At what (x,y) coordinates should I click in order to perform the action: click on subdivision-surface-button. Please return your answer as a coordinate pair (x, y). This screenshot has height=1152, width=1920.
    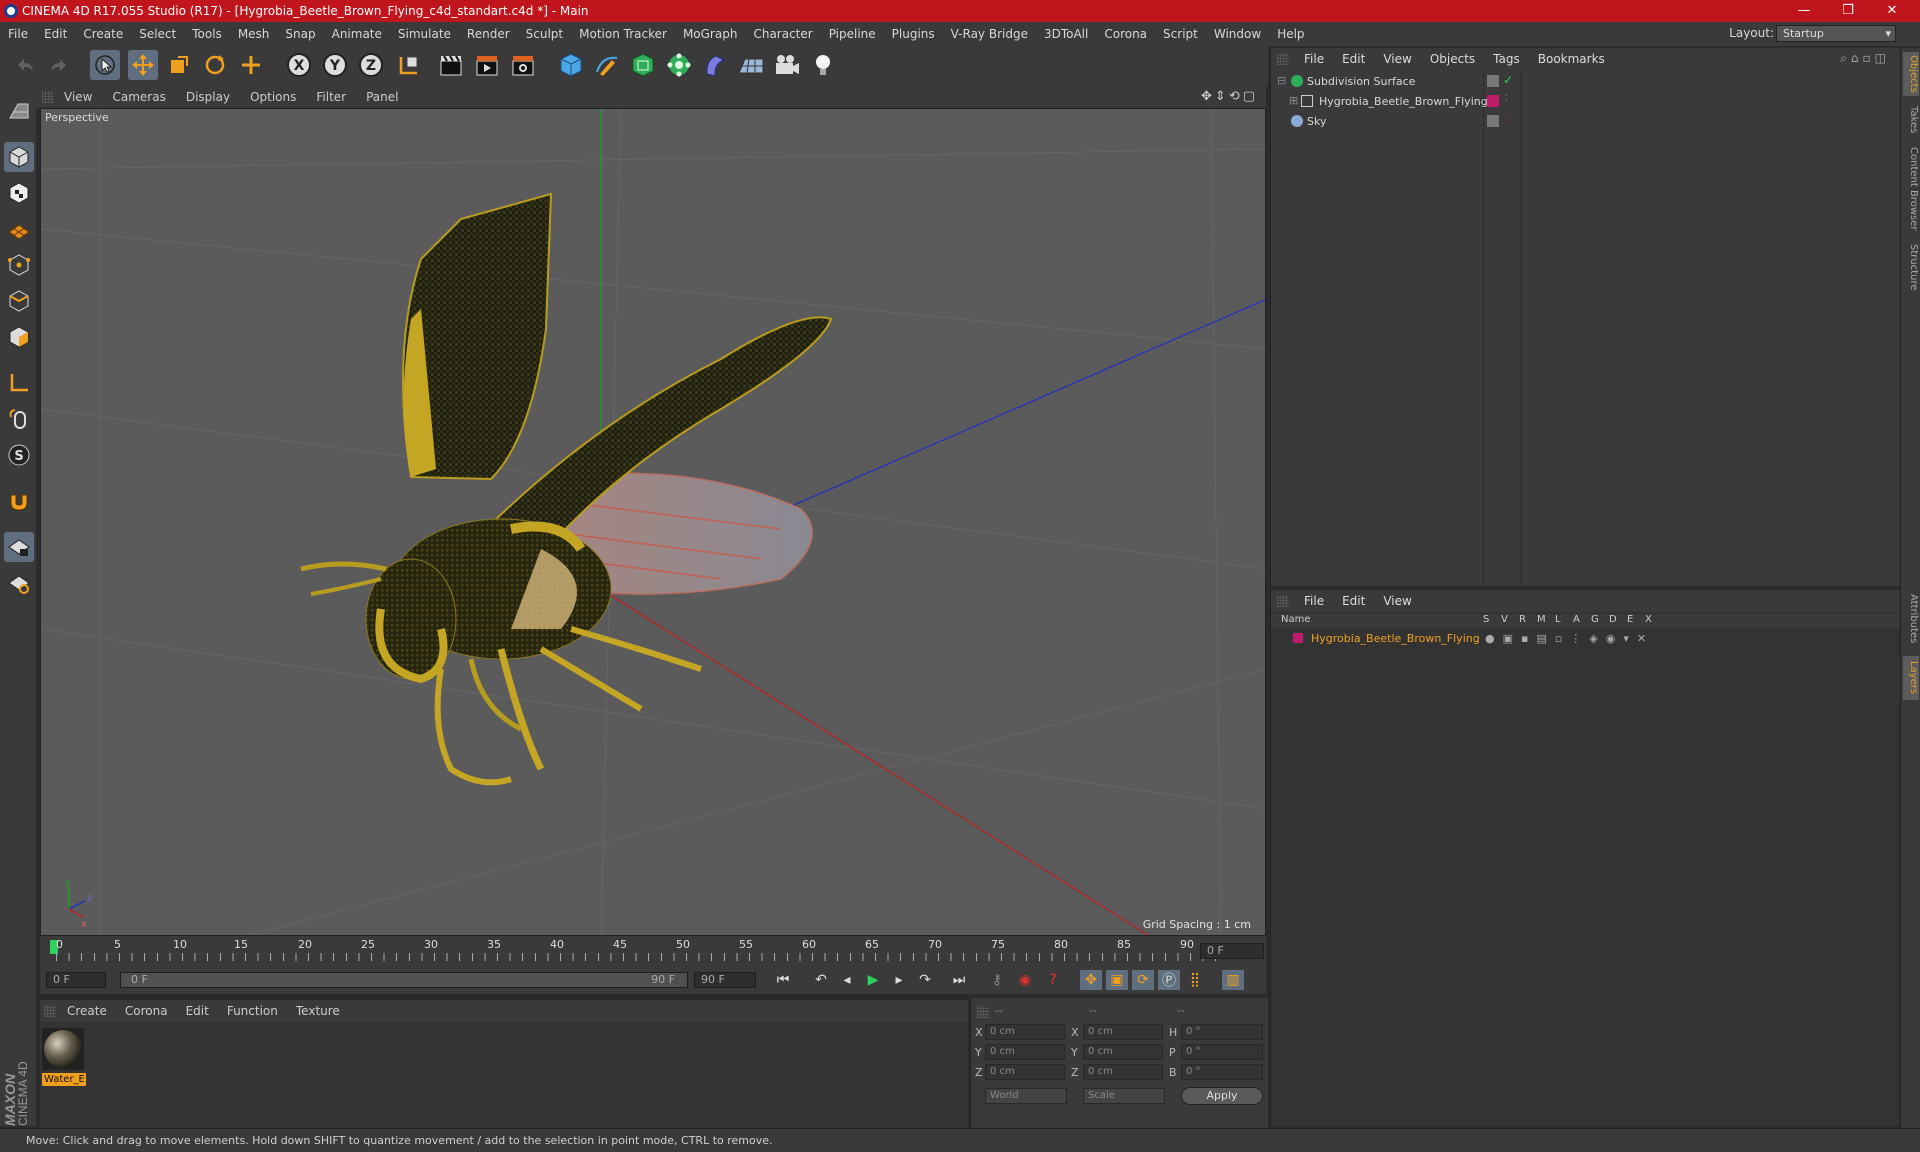
    Looking at the image, I should click on (643, 65).